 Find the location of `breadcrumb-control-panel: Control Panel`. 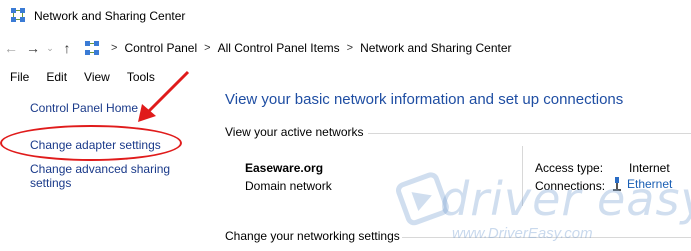

breadcrumb-control-panel: Control Panel is located at coordinates (160, 48).